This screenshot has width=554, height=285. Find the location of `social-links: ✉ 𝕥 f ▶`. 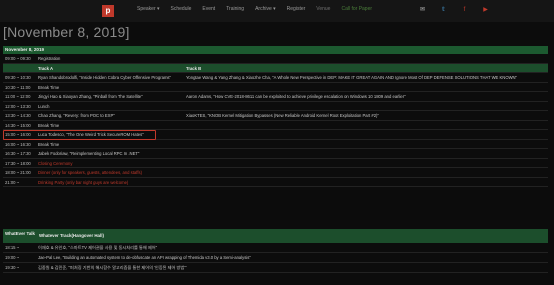

social-links: ✉ 𝕥 f ▶ is located at coordinates (454, 10).